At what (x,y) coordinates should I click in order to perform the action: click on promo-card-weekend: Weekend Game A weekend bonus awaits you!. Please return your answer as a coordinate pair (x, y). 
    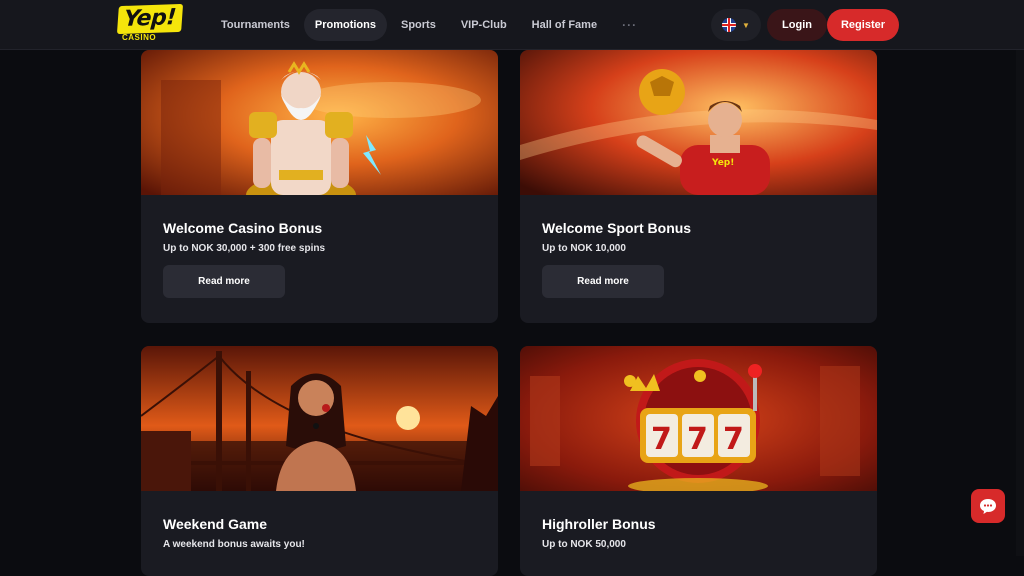
    Looking at the image, I should click on (319, 461).